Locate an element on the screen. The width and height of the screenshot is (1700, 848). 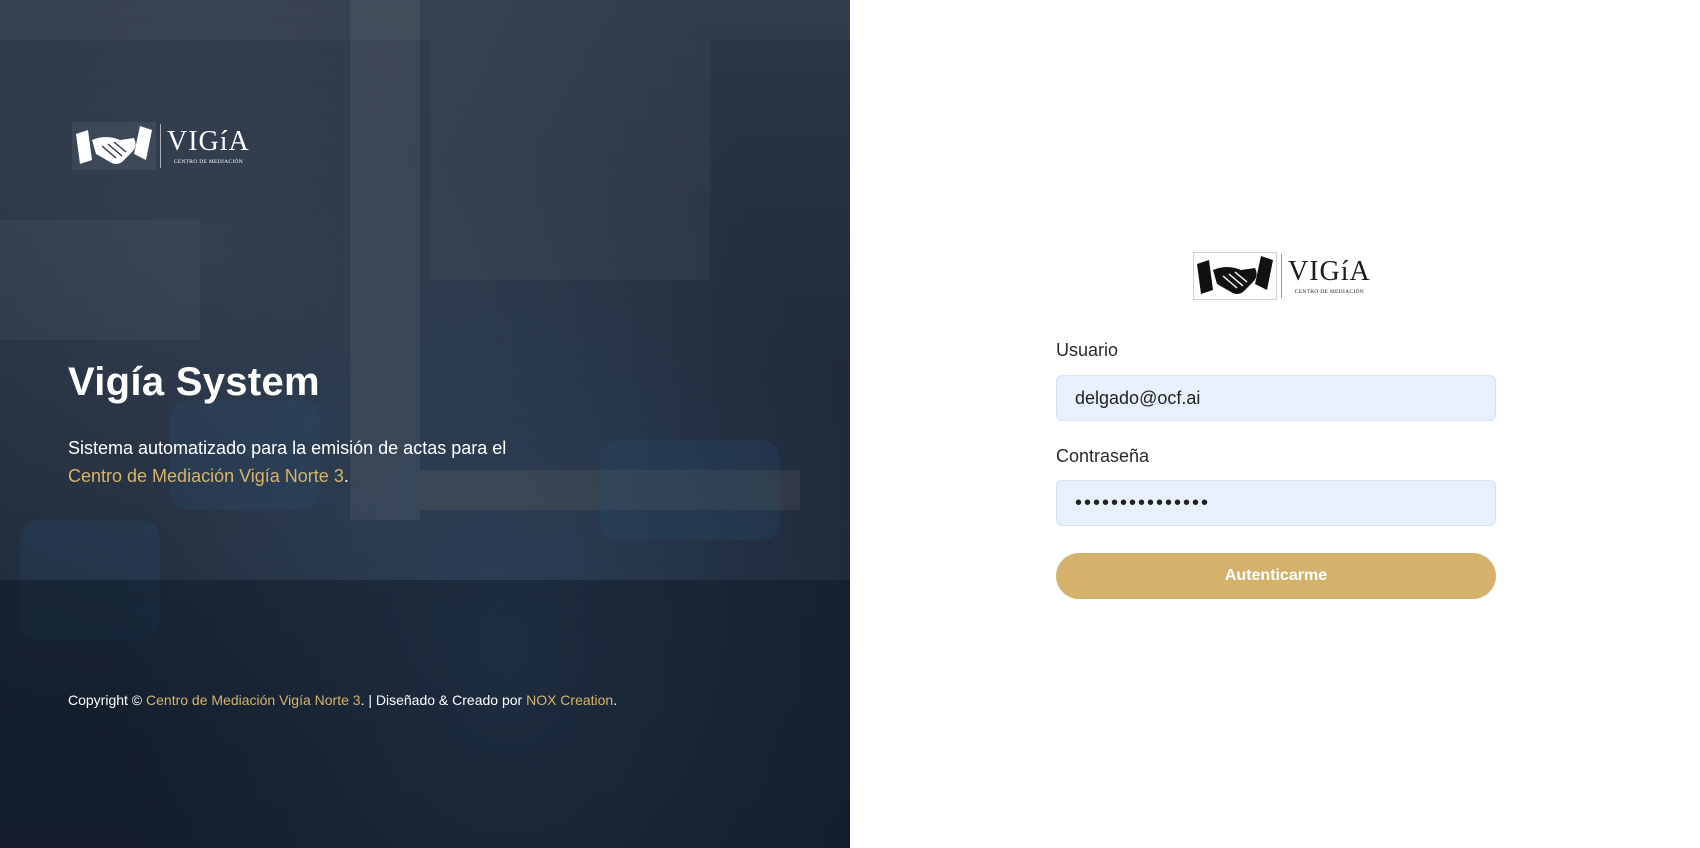
hero-title: Vigía System is located at coordinates (194, 382).